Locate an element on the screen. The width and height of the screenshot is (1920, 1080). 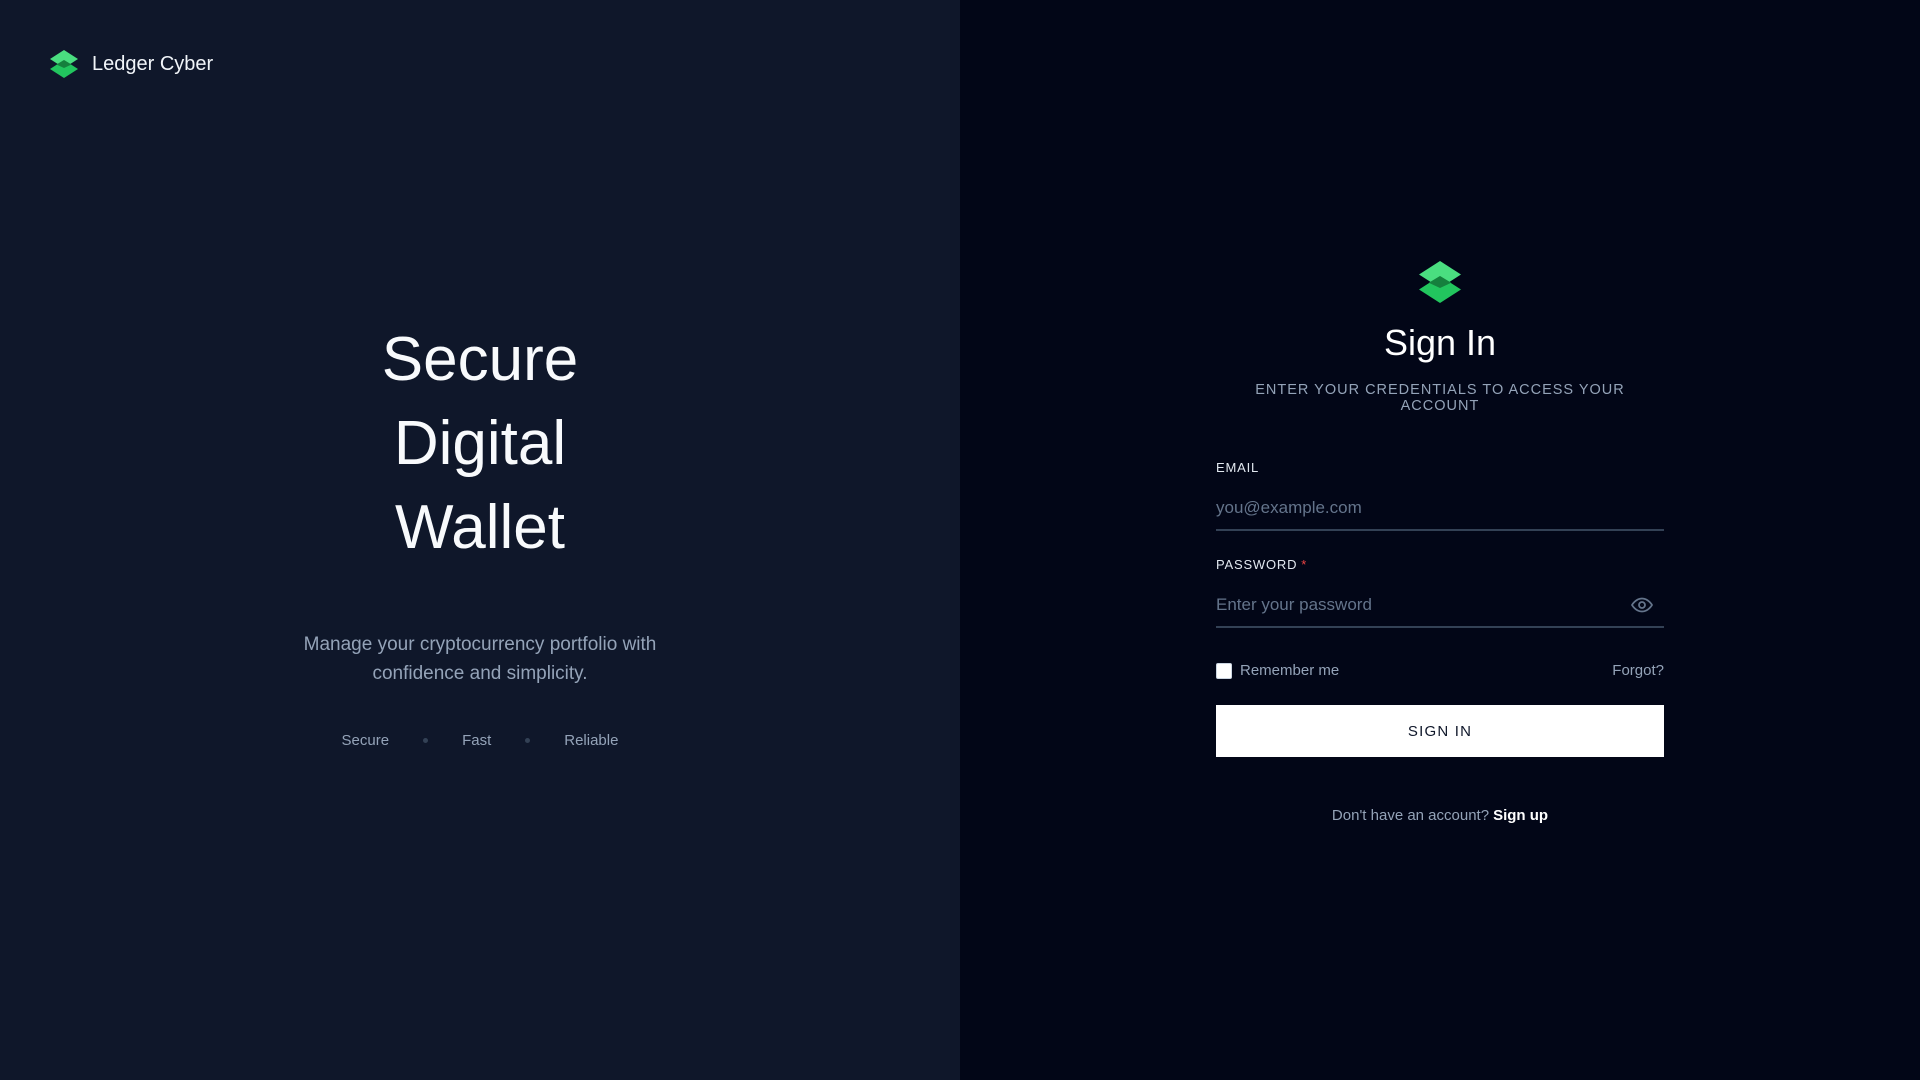
feature-item: Fast is located at coordinates (477, 740).